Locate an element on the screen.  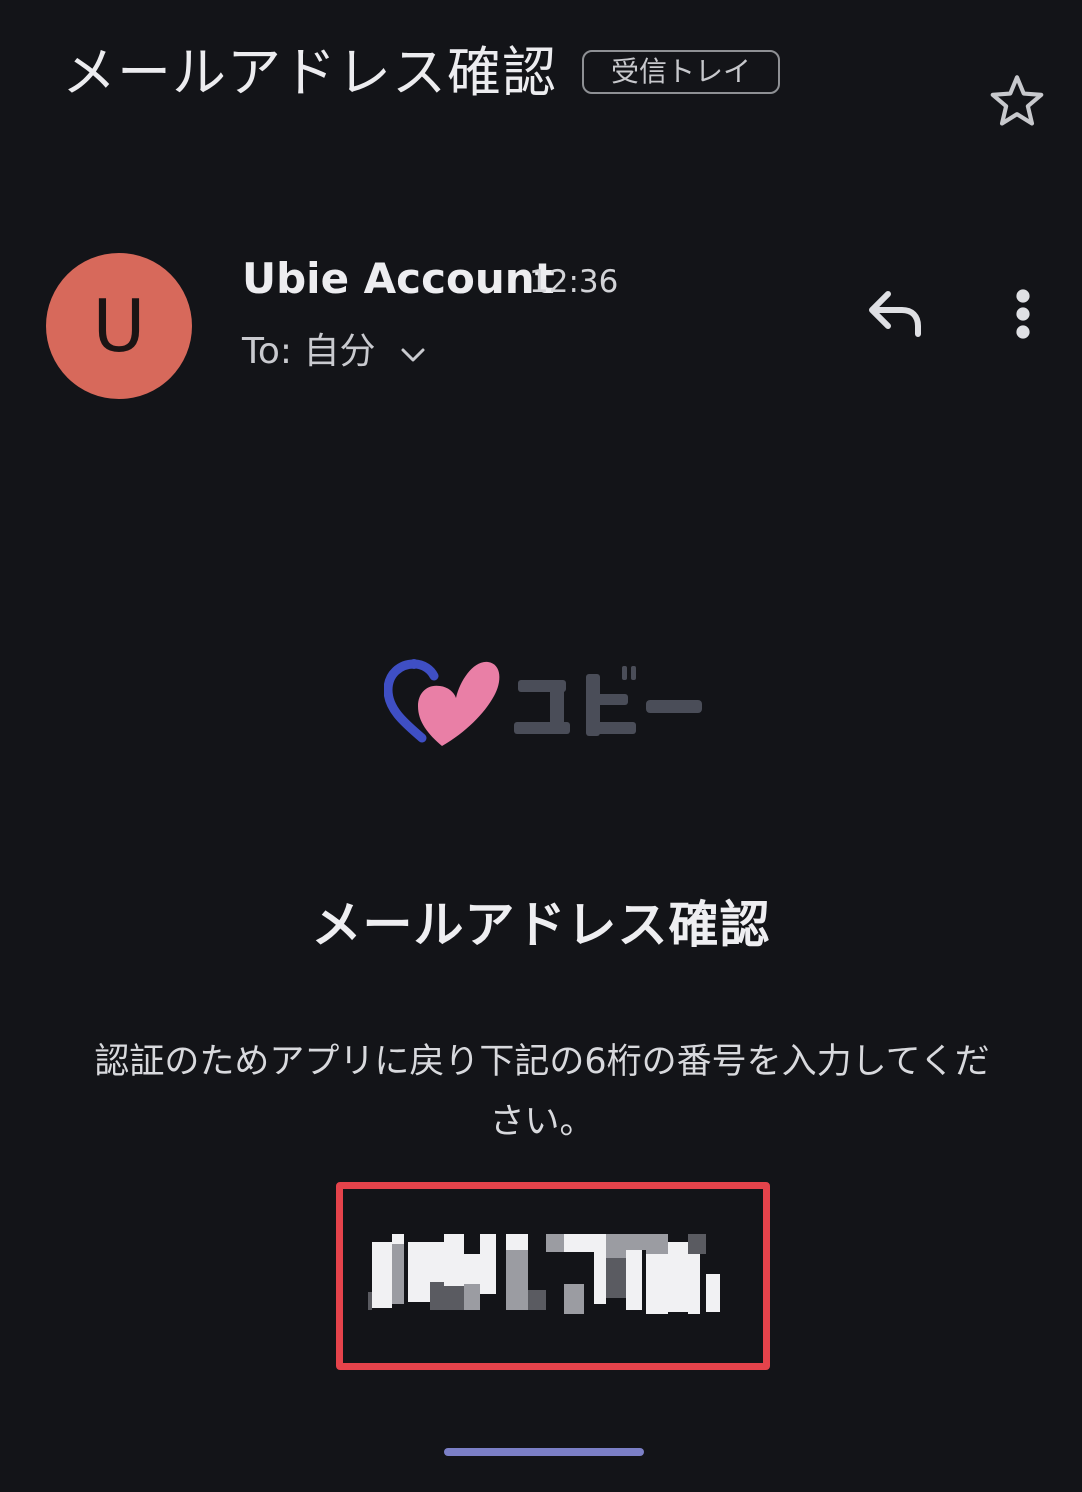
reply-icon is located at coordinates (896, 314).